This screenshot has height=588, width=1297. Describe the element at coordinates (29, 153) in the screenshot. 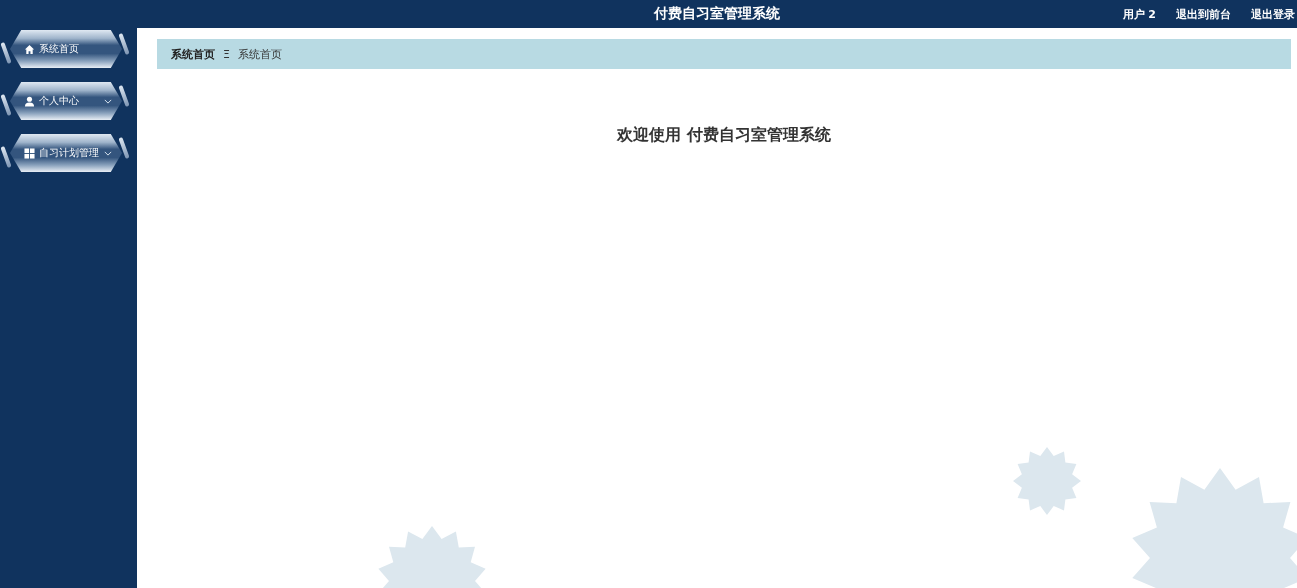

I see `grid-icon` at that location.